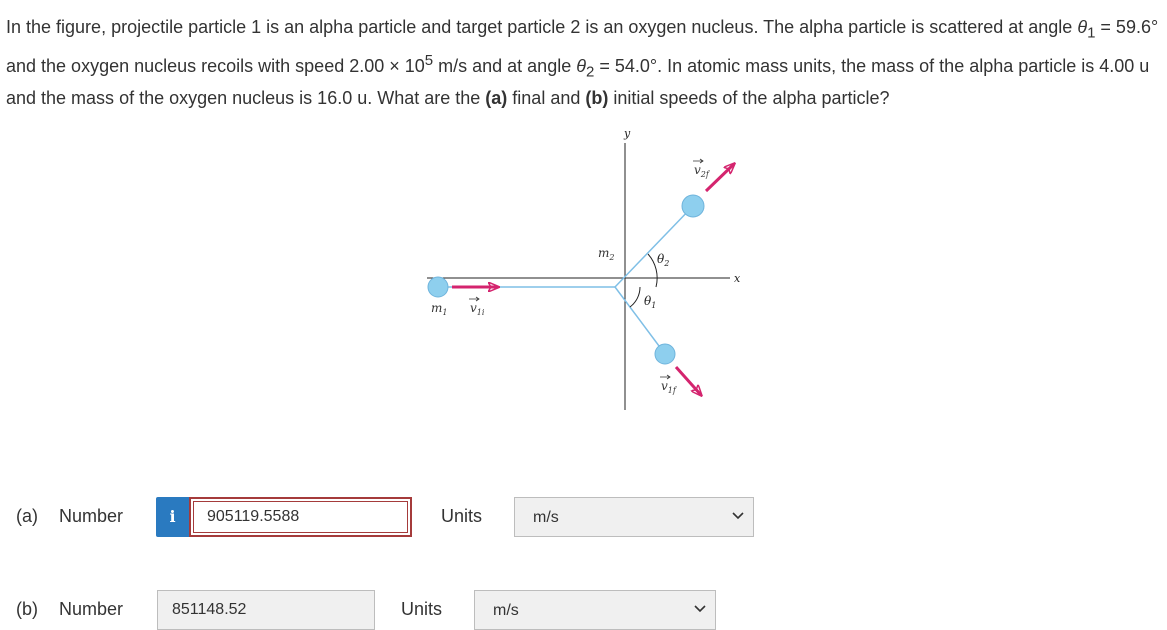 The image size is (1167, 630). Describe the element at coordinates (505, 65) in the screenshot. I see `problem-text: m/s and at angle` at that location.